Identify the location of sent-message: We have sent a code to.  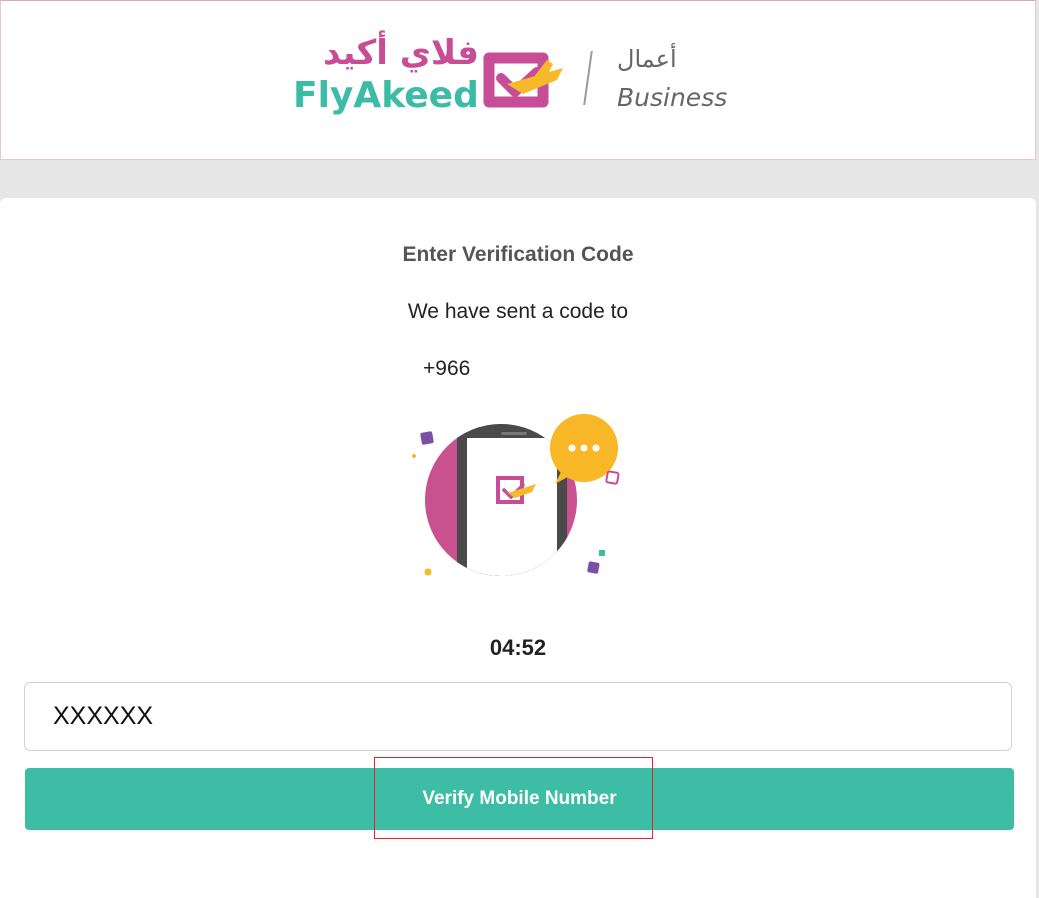
(518, 311).